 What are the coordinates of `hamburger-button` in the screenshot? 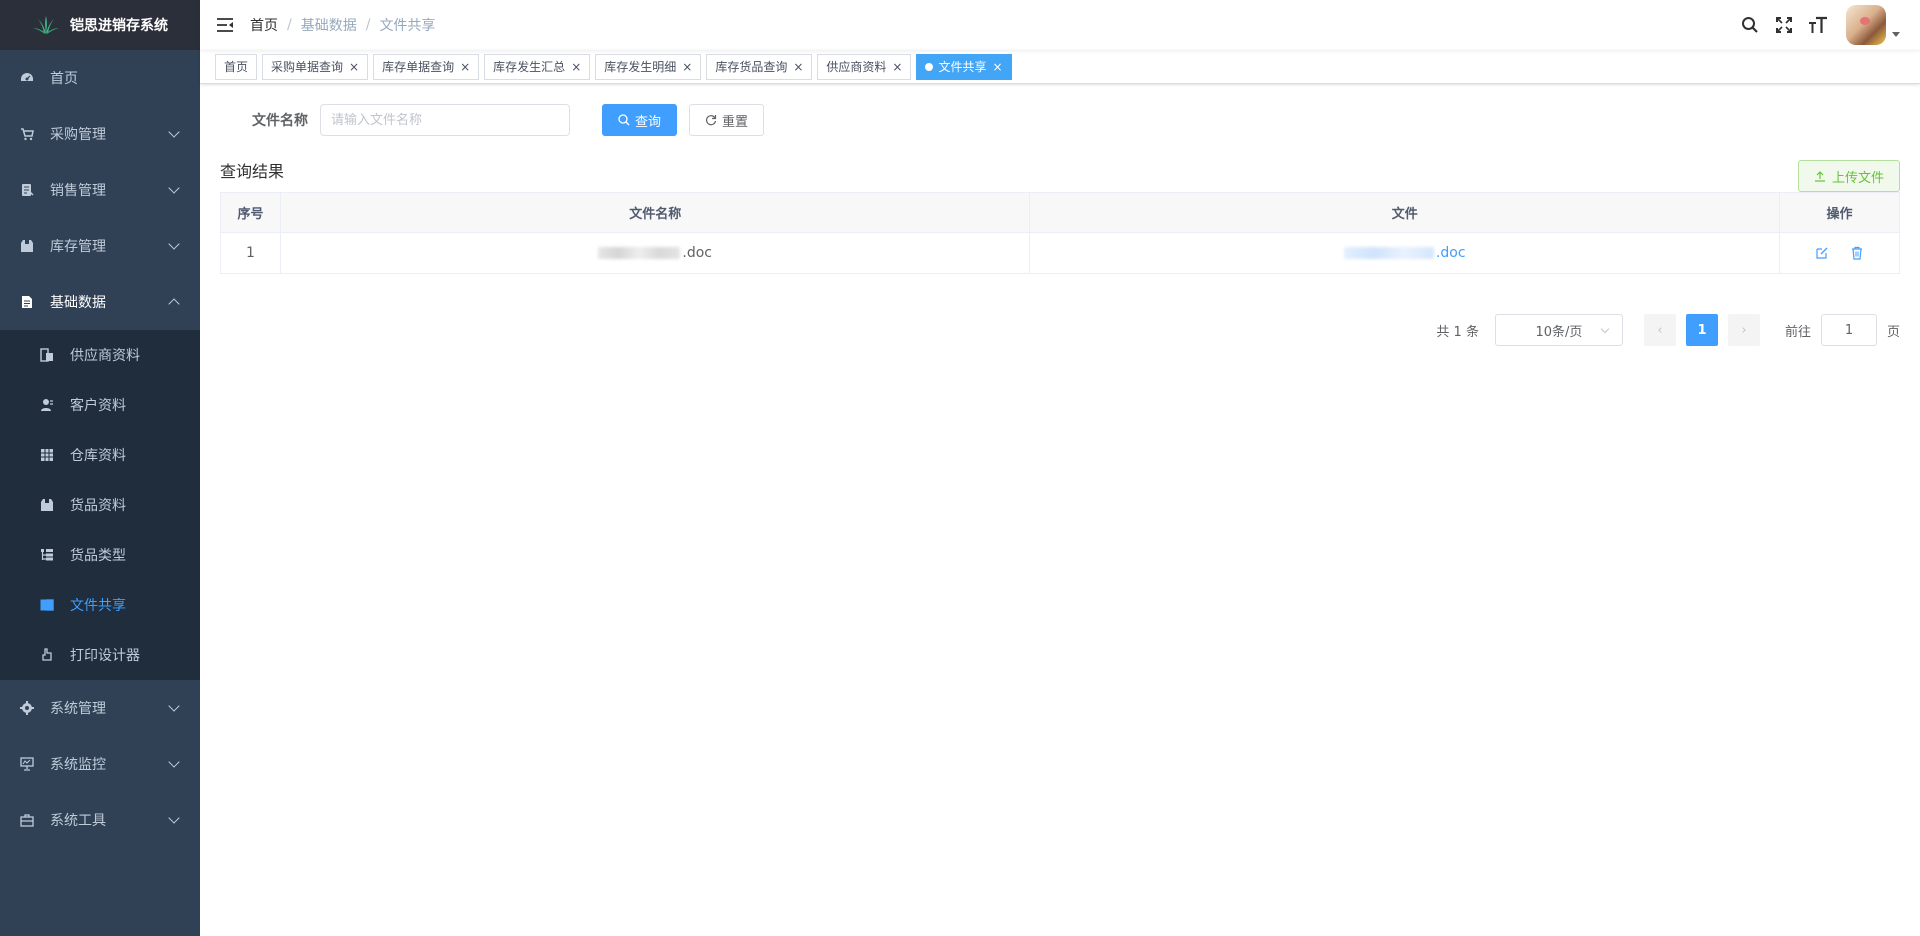 It's located at (225, 25).